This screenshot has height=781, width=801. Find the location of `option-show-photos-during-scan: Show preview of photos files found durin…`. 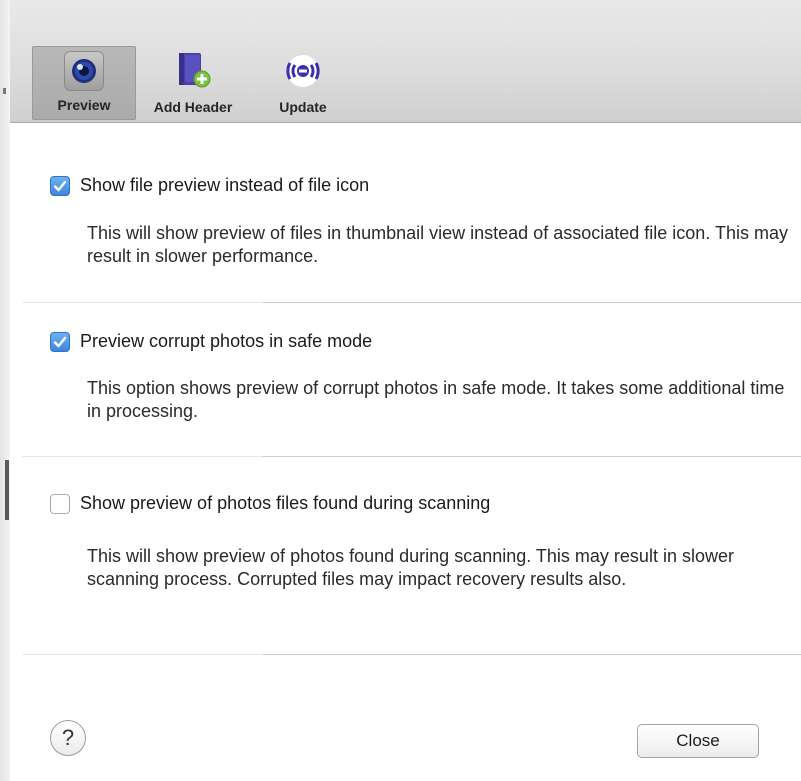

option-show-photos-during-scan: Show preview of photos files found durin… is located at coordinates (270, 503).